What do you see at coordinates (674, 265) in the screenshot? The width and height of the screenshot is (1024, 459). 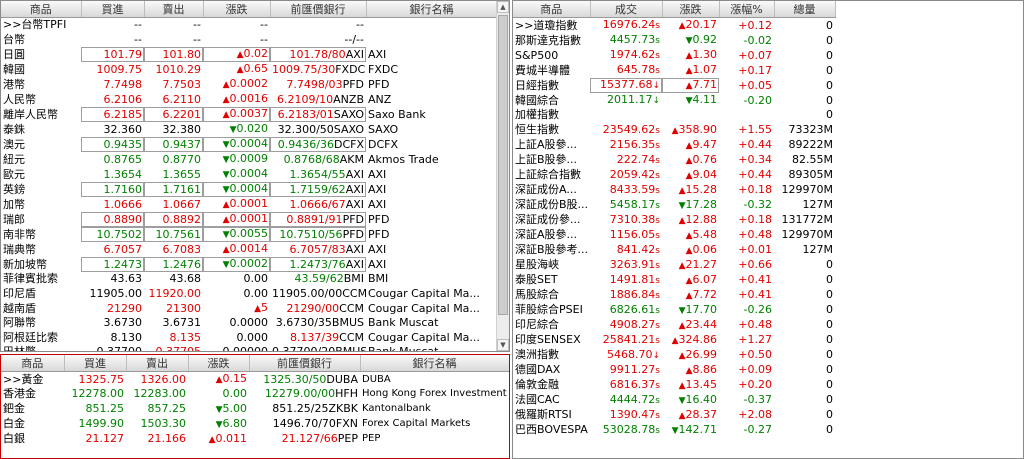 I see `index-row: 星股海峽 3263.91s ▲21.27 +0.66 0` at bounding box center [674, 265].